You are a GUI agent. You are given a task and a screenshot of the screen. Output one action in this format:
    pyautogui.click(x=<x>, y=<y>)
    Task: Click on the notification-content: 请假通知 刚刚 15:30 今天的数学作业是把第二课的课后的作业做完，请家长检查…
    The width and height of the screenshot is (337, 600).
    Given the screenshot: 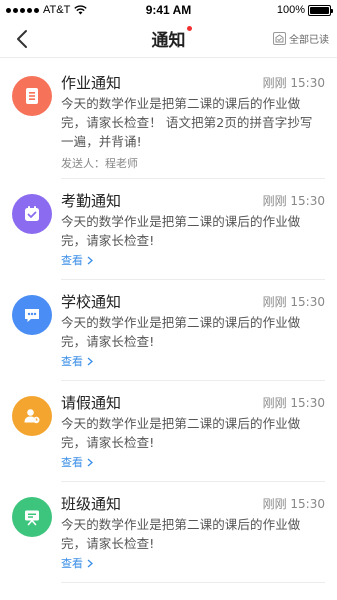 What is the action you would take?
    pyautogui.click(x=193, y=437)
    